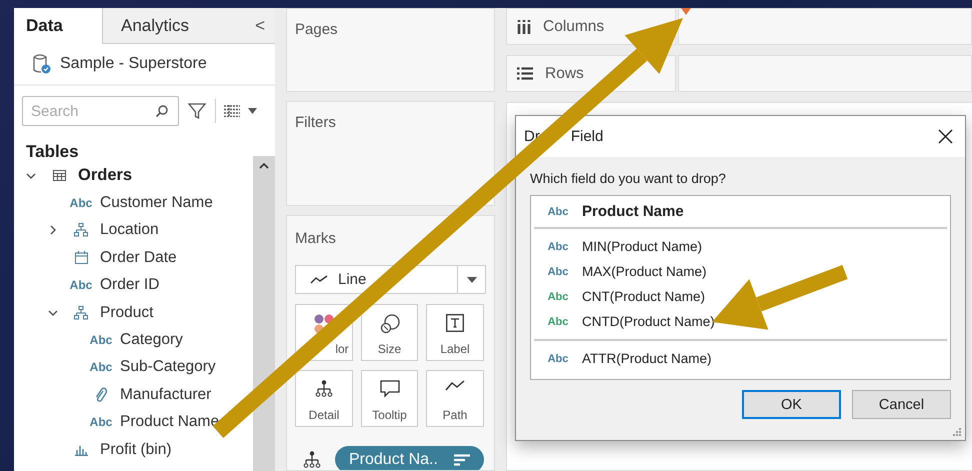 This screenshot has height=471, width=972. Describe the element at coordinates (166, 395) in the screenshot. I see `field-item: Manufacturer` at that location.